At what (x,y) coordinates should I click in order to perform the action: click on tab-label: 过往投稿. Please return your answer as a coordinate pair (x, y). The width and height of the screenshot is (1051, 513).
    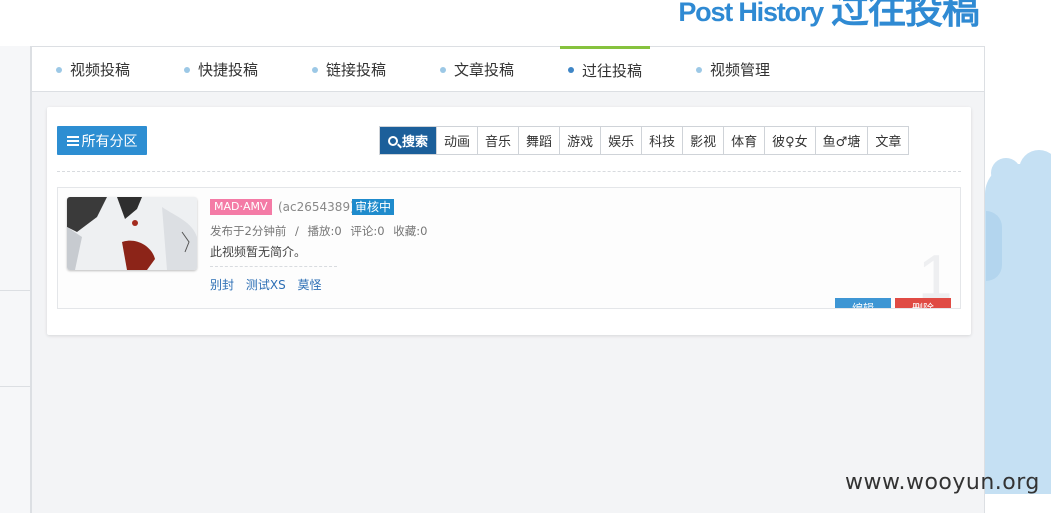
    Looking at the image, I should click on (612, 70).